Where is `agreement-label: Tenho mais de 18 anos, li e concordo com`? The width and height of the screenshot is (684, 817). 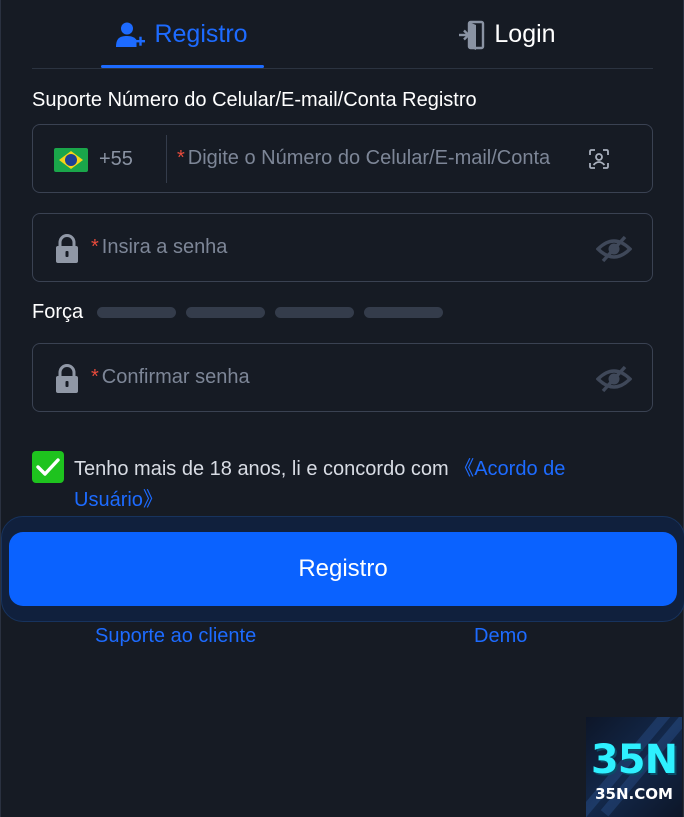 agreement-label: Tenho mais de 18 anos, li e concordo com is located at coordinates (264, 469).